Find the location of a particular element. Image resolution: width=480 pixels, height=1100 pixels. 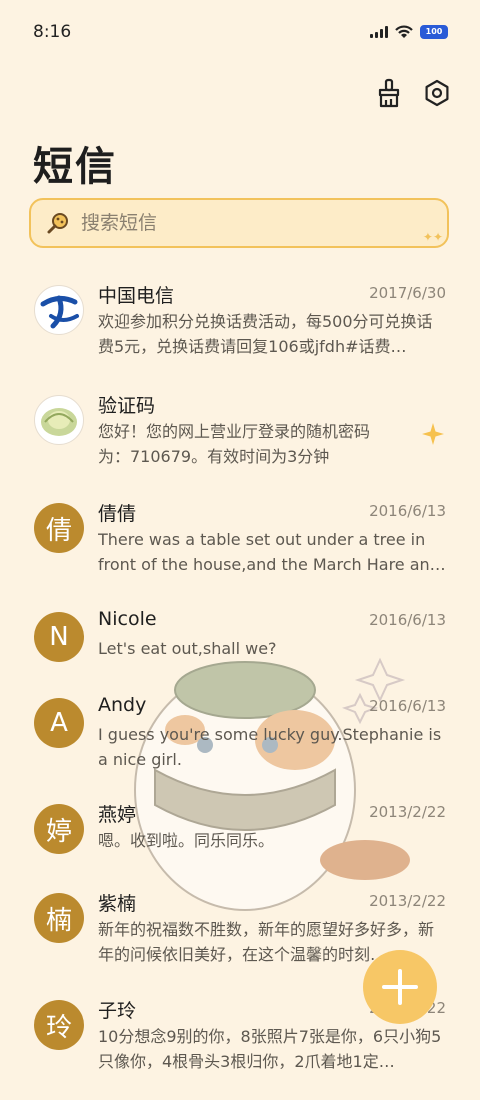

clean-brush-icon is located at coordinates (389, 93).